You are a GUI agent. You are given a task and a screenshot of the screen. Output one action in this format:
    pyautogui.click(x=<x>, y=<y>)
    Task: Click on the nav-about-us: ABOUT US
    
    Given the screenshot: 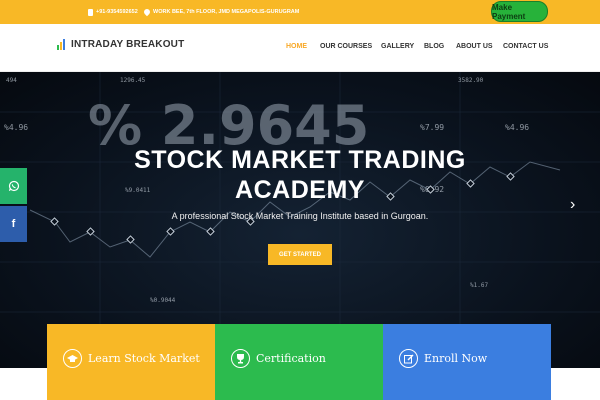 What is the action you would take?
    pyautogui.click(x=474, y=46)
    